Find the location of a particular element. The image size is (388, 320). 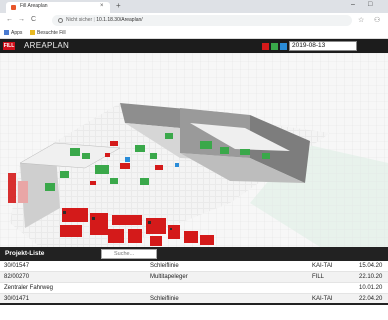

project-list-header: Projekt-Liste is located at coordinates (194, 254).